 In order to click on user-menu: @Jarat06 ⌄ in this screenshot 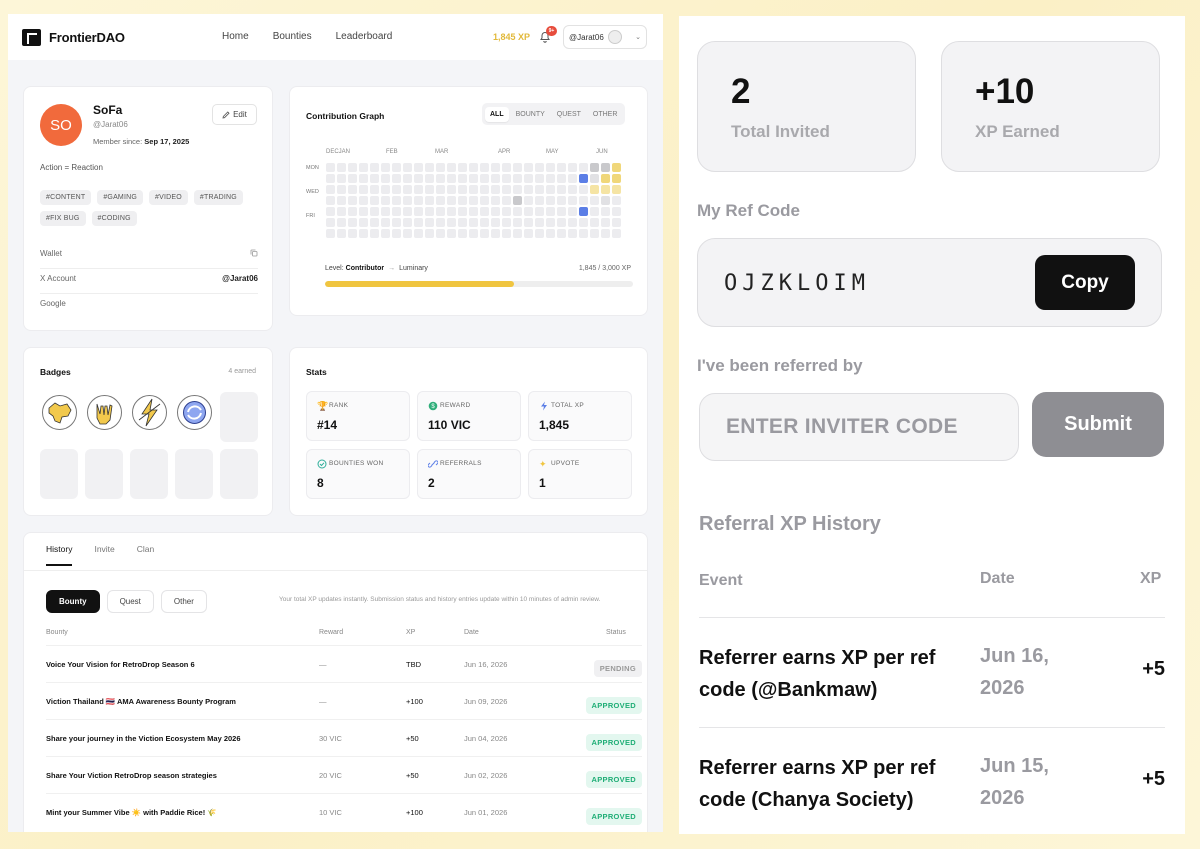, I will do `click(605, 37)`.